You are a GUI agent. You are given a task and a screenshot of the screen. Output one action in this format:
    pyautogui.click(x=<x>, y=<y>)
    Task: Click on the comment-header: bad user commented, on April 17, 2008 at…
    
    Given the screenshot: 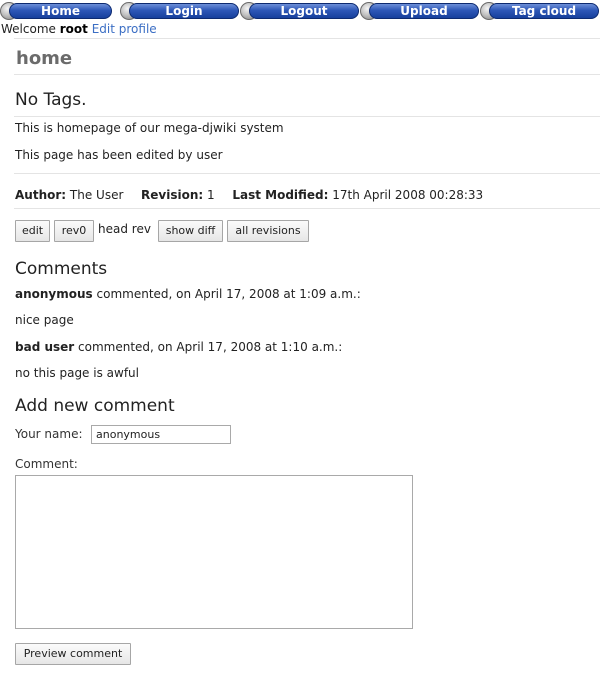 What is the action you would take?
    pyautogui.click(x=178, y=347)
    